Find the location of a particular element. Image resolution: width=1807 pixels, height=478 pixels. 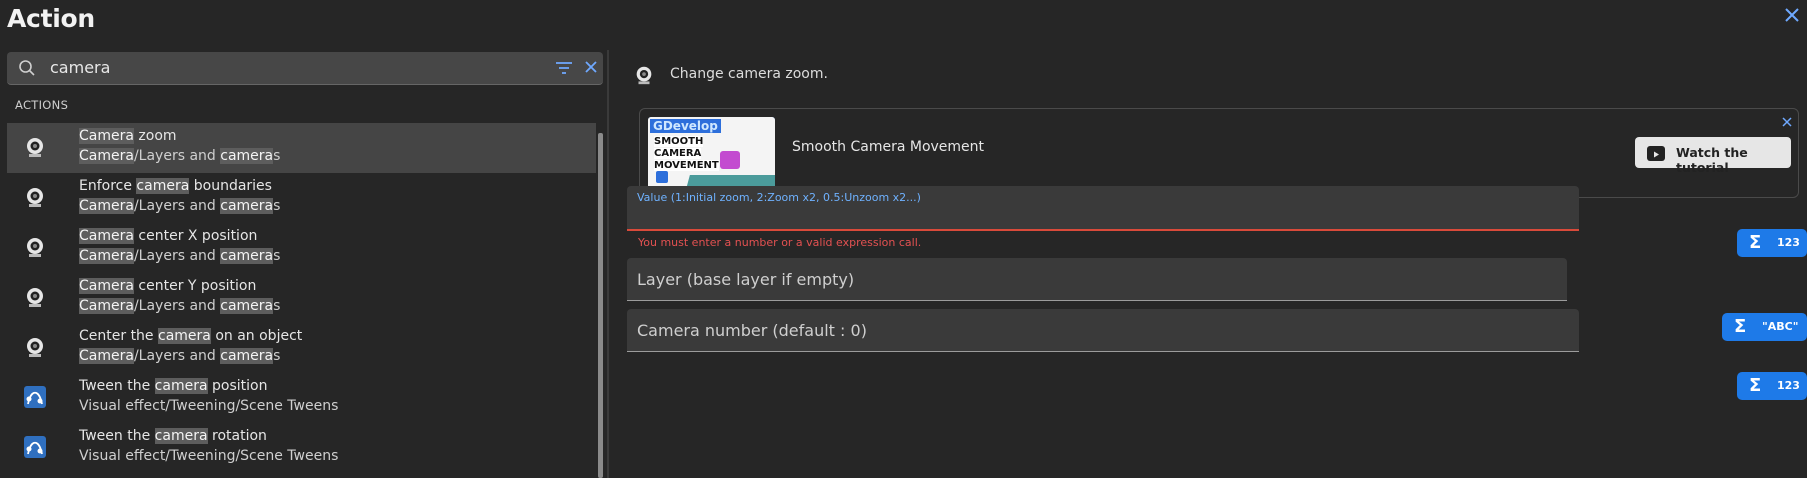

item-title: Camera center X position is located at coordinates (168, 236).